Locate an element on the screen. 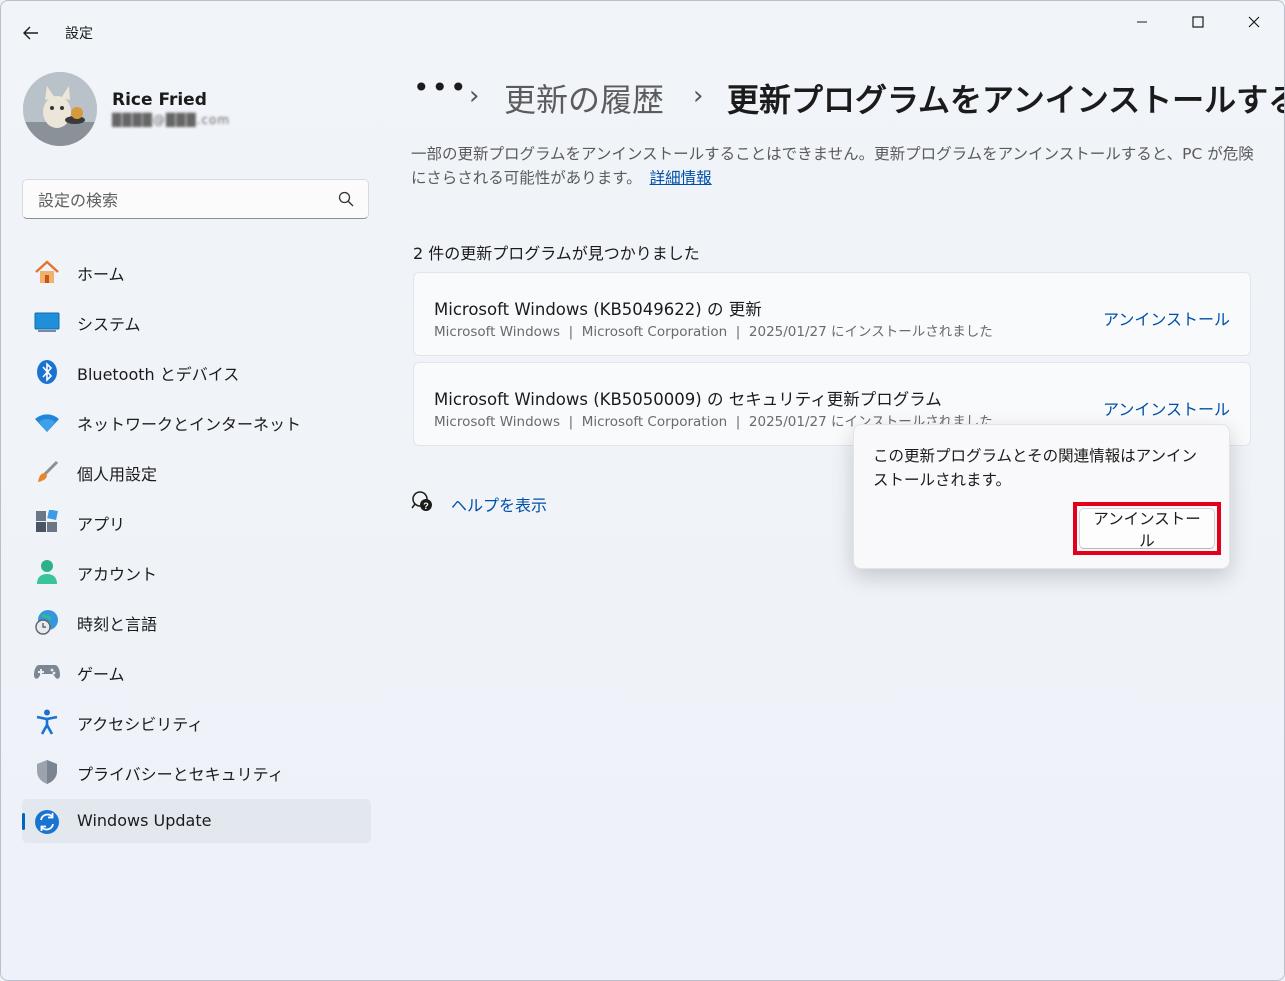 The image size is (1285, 981). sidebar-item-label: 個人用設定 is located at coordinates (117, 474).